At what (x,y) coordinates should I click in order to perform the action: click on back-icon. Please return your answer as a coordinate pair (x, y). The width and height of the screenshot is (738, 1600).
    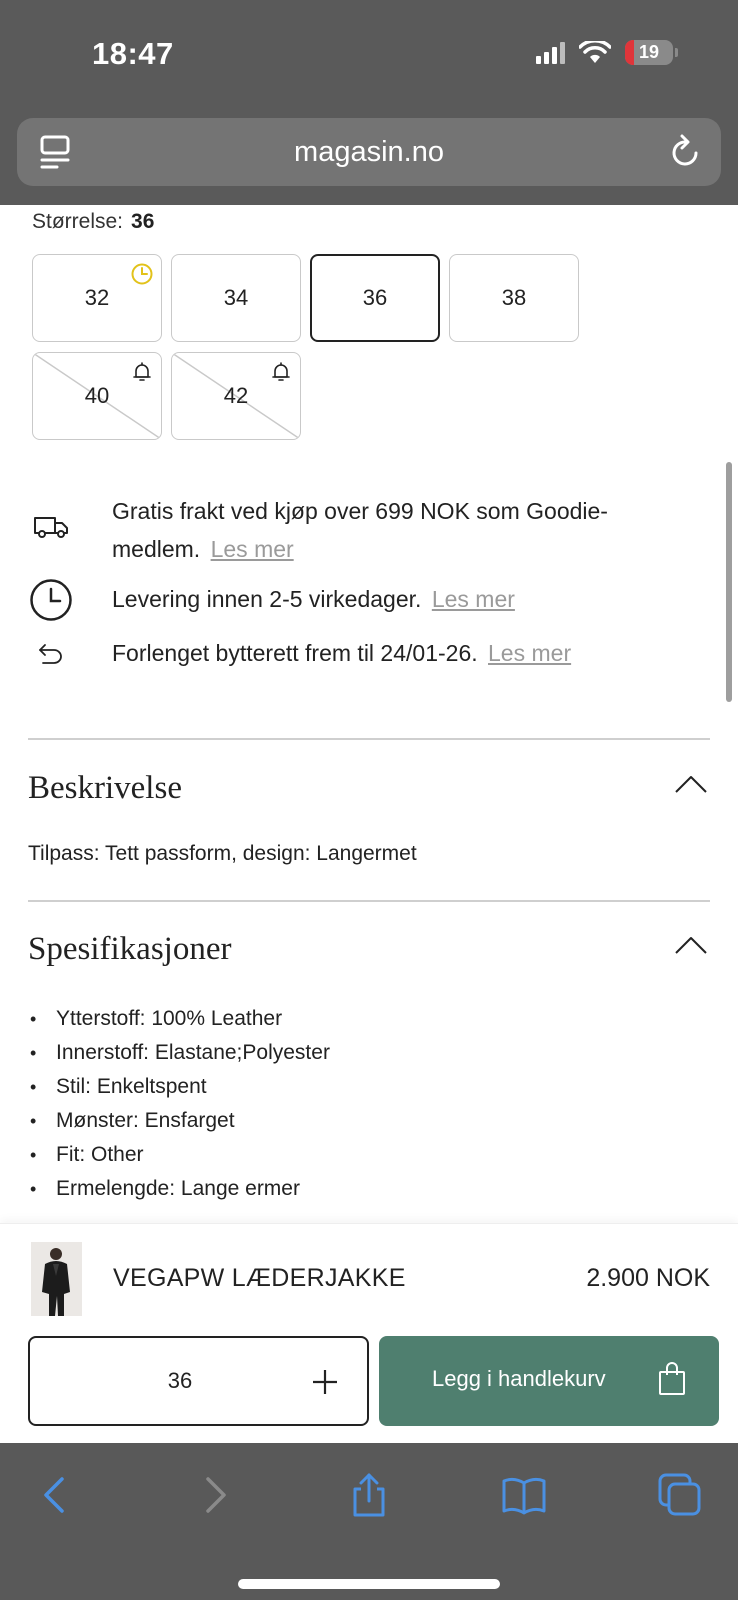
    Looking at the image, I should click on (56, 1495).